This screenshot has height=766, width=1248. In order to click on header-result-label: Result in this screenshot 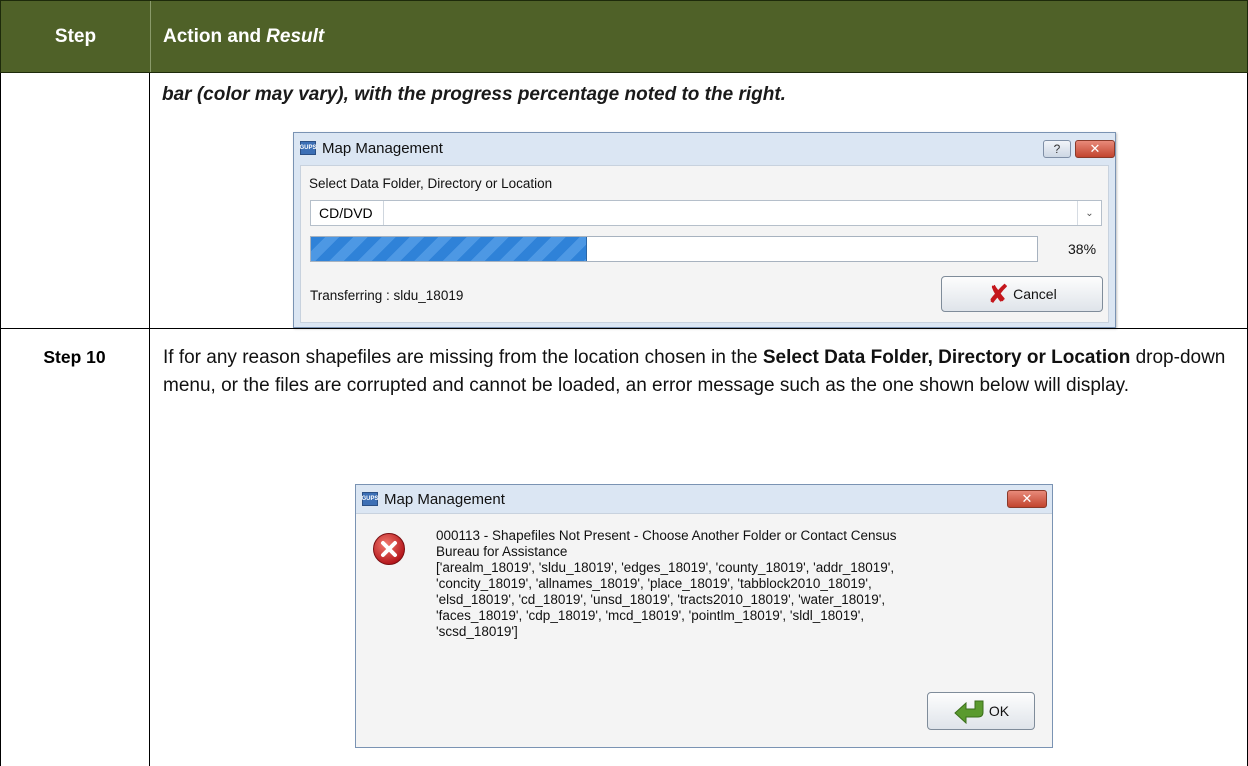, I will do `click(295, 36)`.